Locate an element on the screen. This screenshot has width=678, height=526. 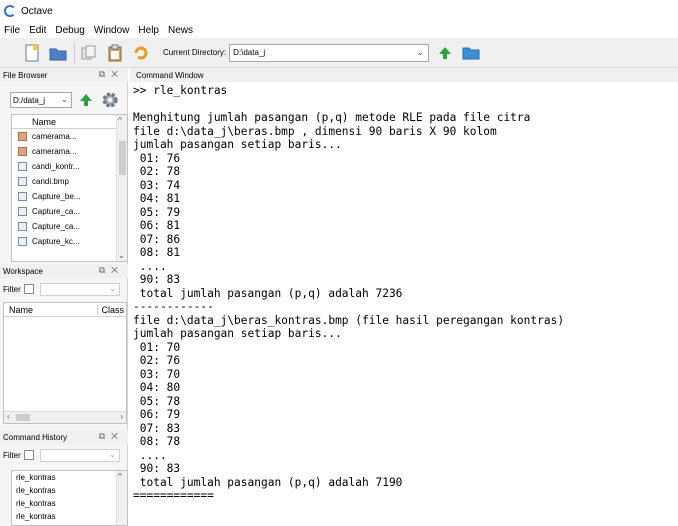
console-line: 08: 78 is located at coordinates (157, 441).